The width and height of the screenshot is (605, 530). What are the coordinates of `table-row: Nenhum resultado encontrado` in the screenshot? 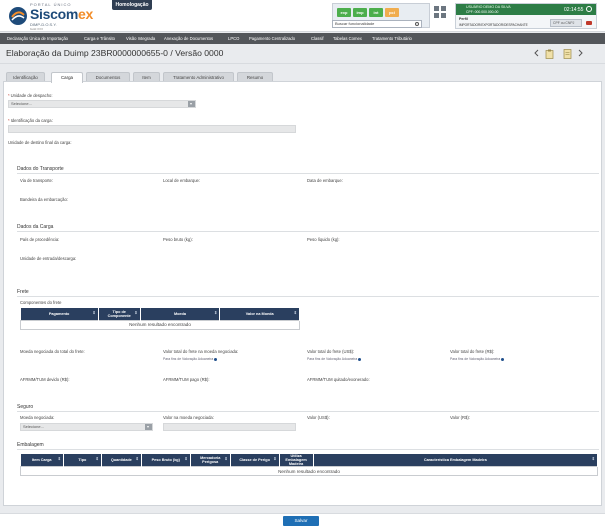 It's located at (160, 324).